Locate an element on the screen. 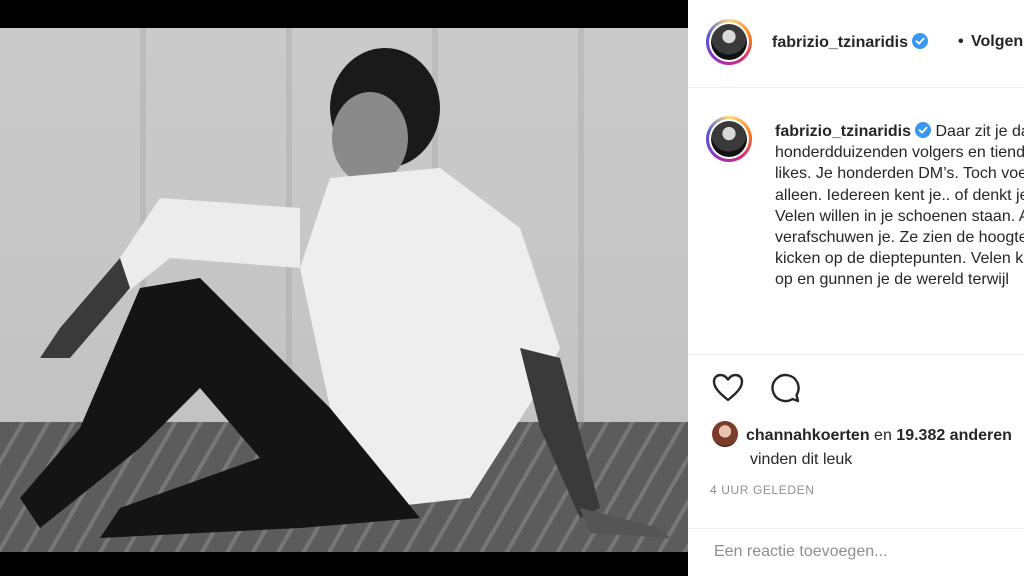 Image resolution: width=1024 pixels, height=576 pixels. liker-username: channahkoerten is located at coordinates (808, 435).